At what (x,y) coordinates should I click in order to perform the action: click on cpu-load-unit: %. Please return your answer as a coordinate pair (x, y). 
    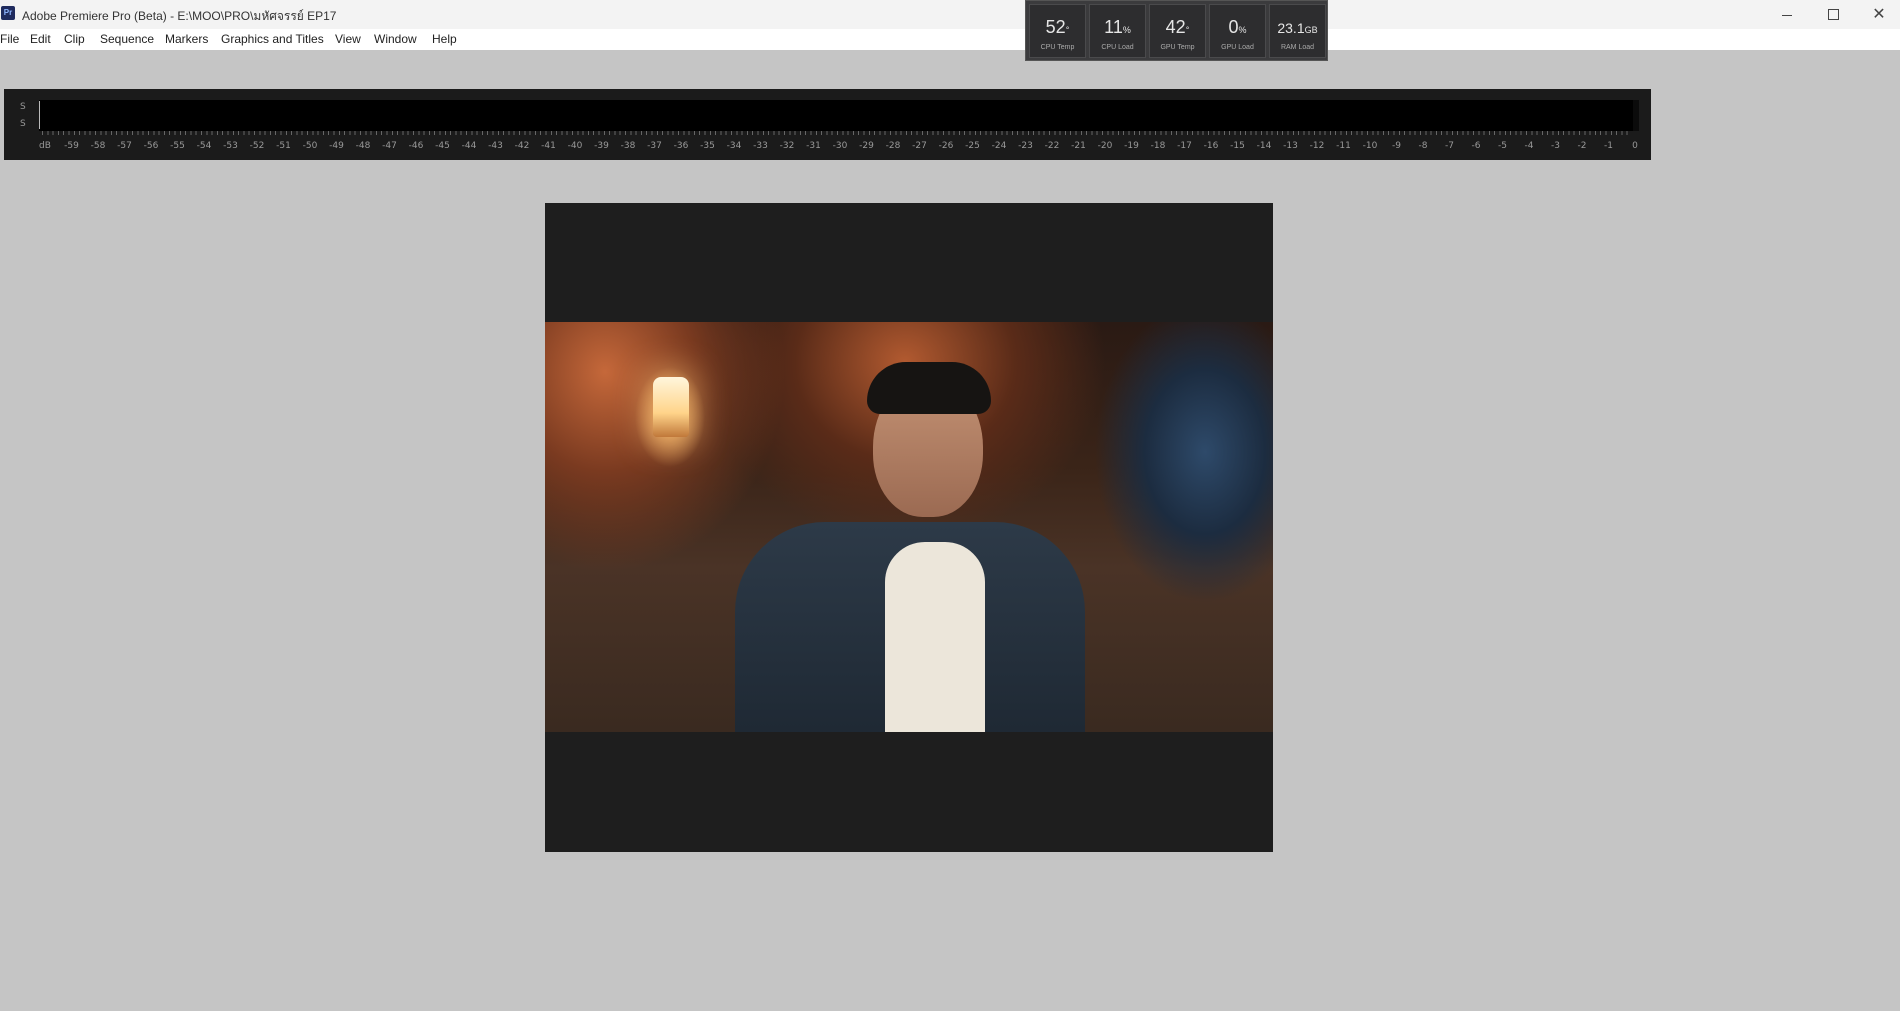
    Looking at the image, I should click on (1126, 30).